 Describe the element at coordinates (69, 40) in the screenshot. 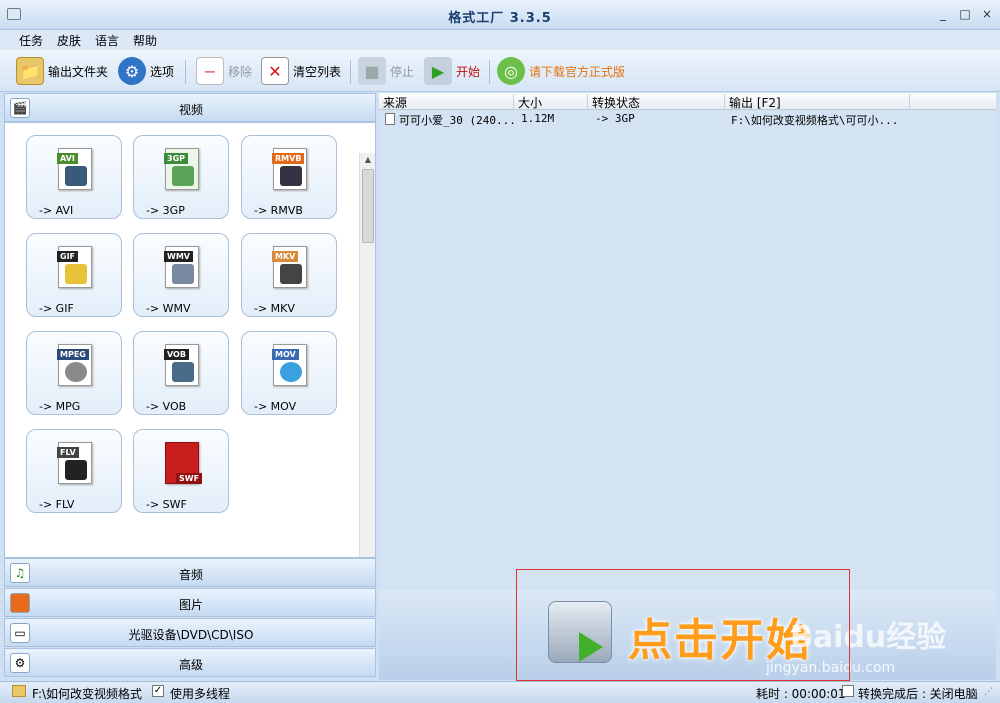

I see `menu-skin: 皮肤` at that location.